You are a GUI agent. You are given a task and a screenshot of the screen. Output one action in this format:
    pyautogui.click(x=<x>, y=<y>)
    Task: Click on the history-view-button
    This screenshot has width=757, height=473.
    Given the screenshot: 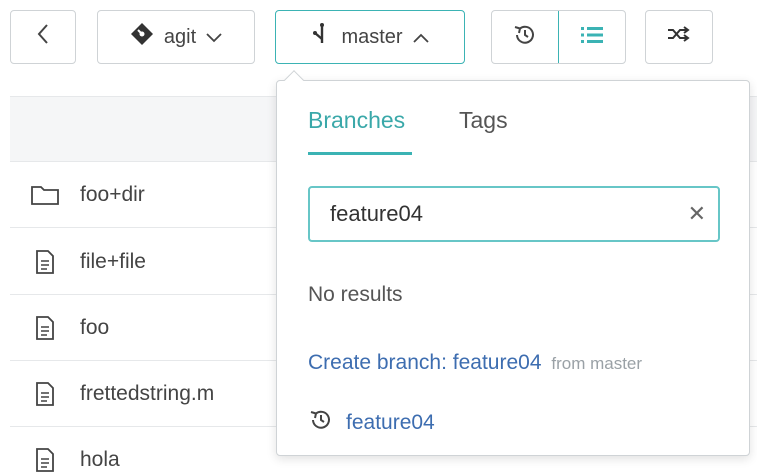 What is the action you would take?
    pyautogui.click(x=525, y=37)
    